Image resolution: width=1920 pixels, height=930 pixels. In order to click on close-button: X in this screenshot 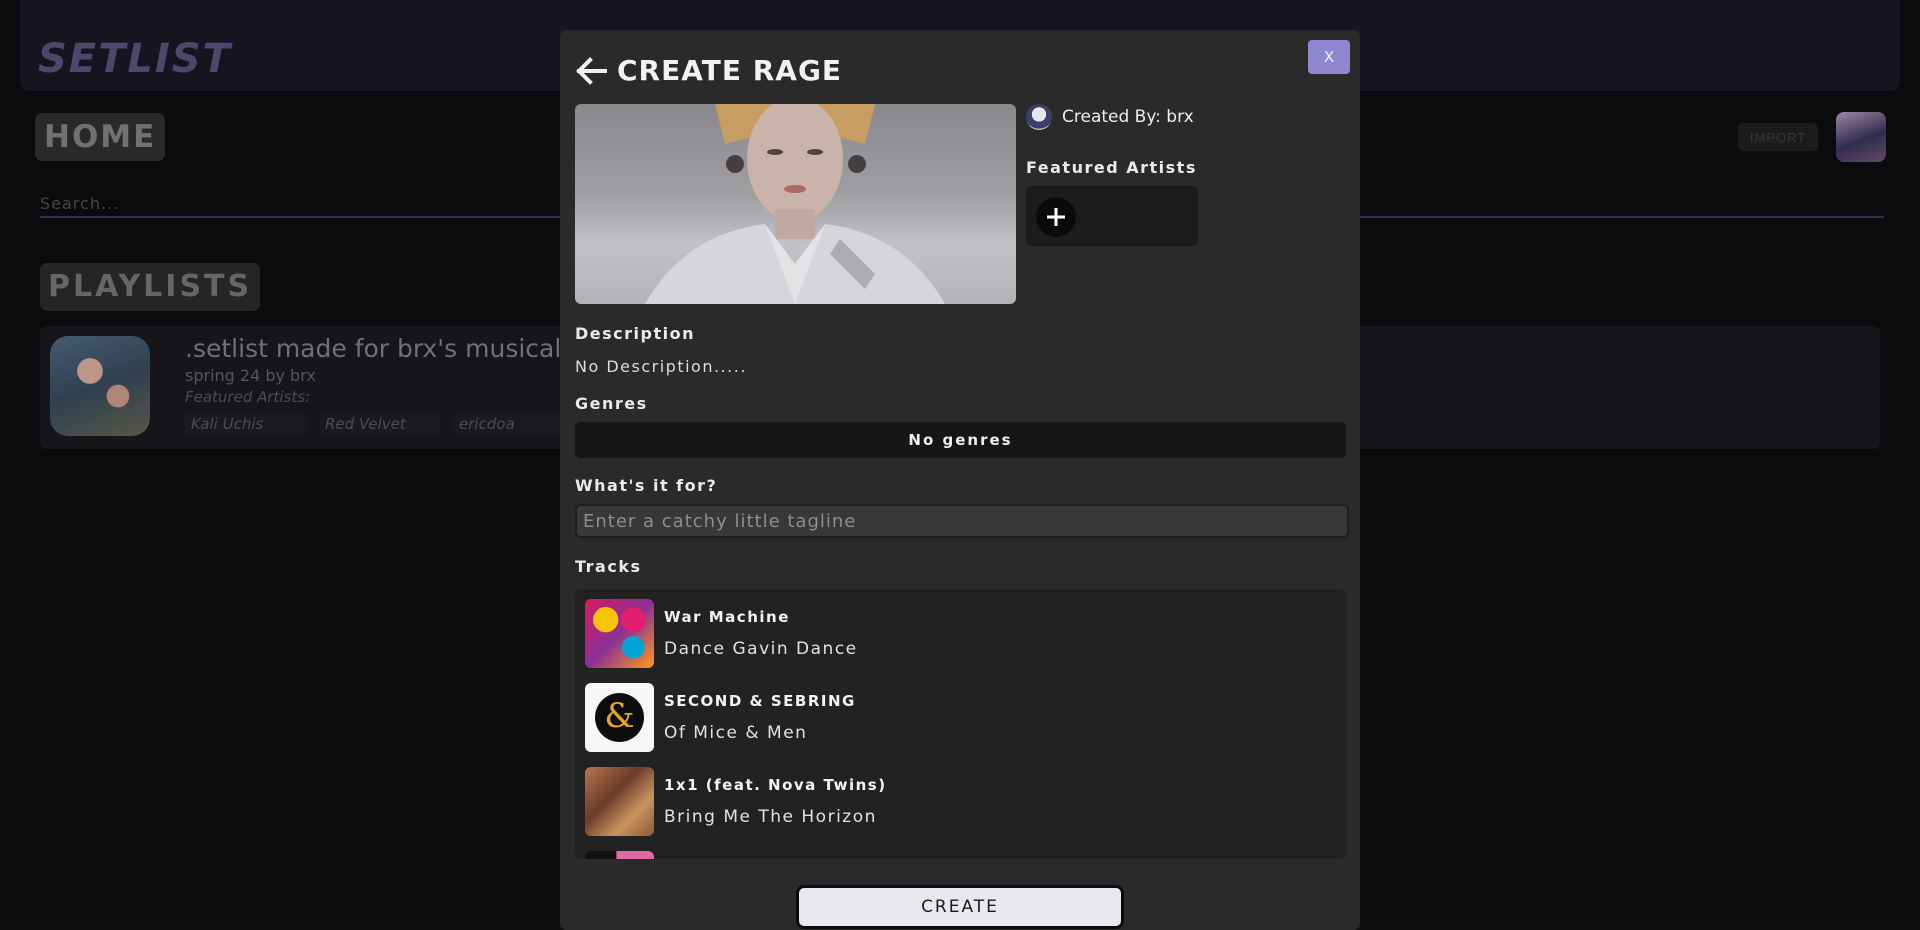, I will do `click(1329, 57)`.